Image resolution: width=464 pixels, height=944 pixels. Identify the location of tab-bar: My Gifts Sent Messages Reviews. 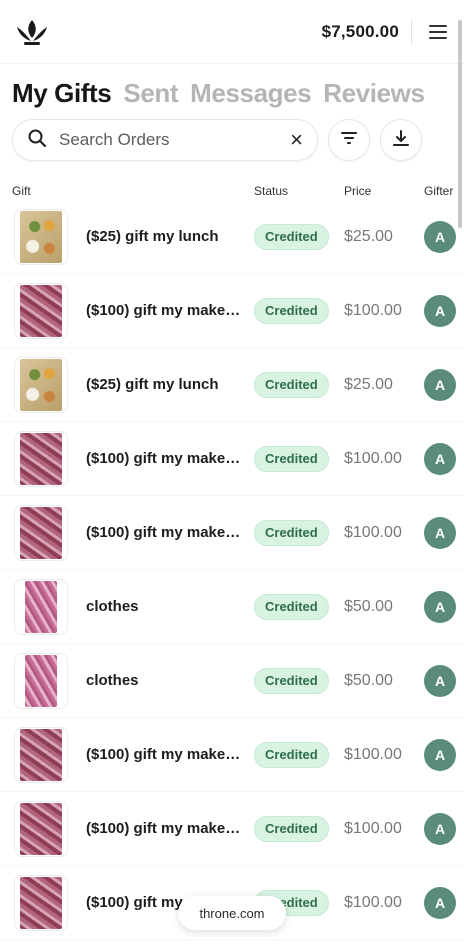
(232, 86).